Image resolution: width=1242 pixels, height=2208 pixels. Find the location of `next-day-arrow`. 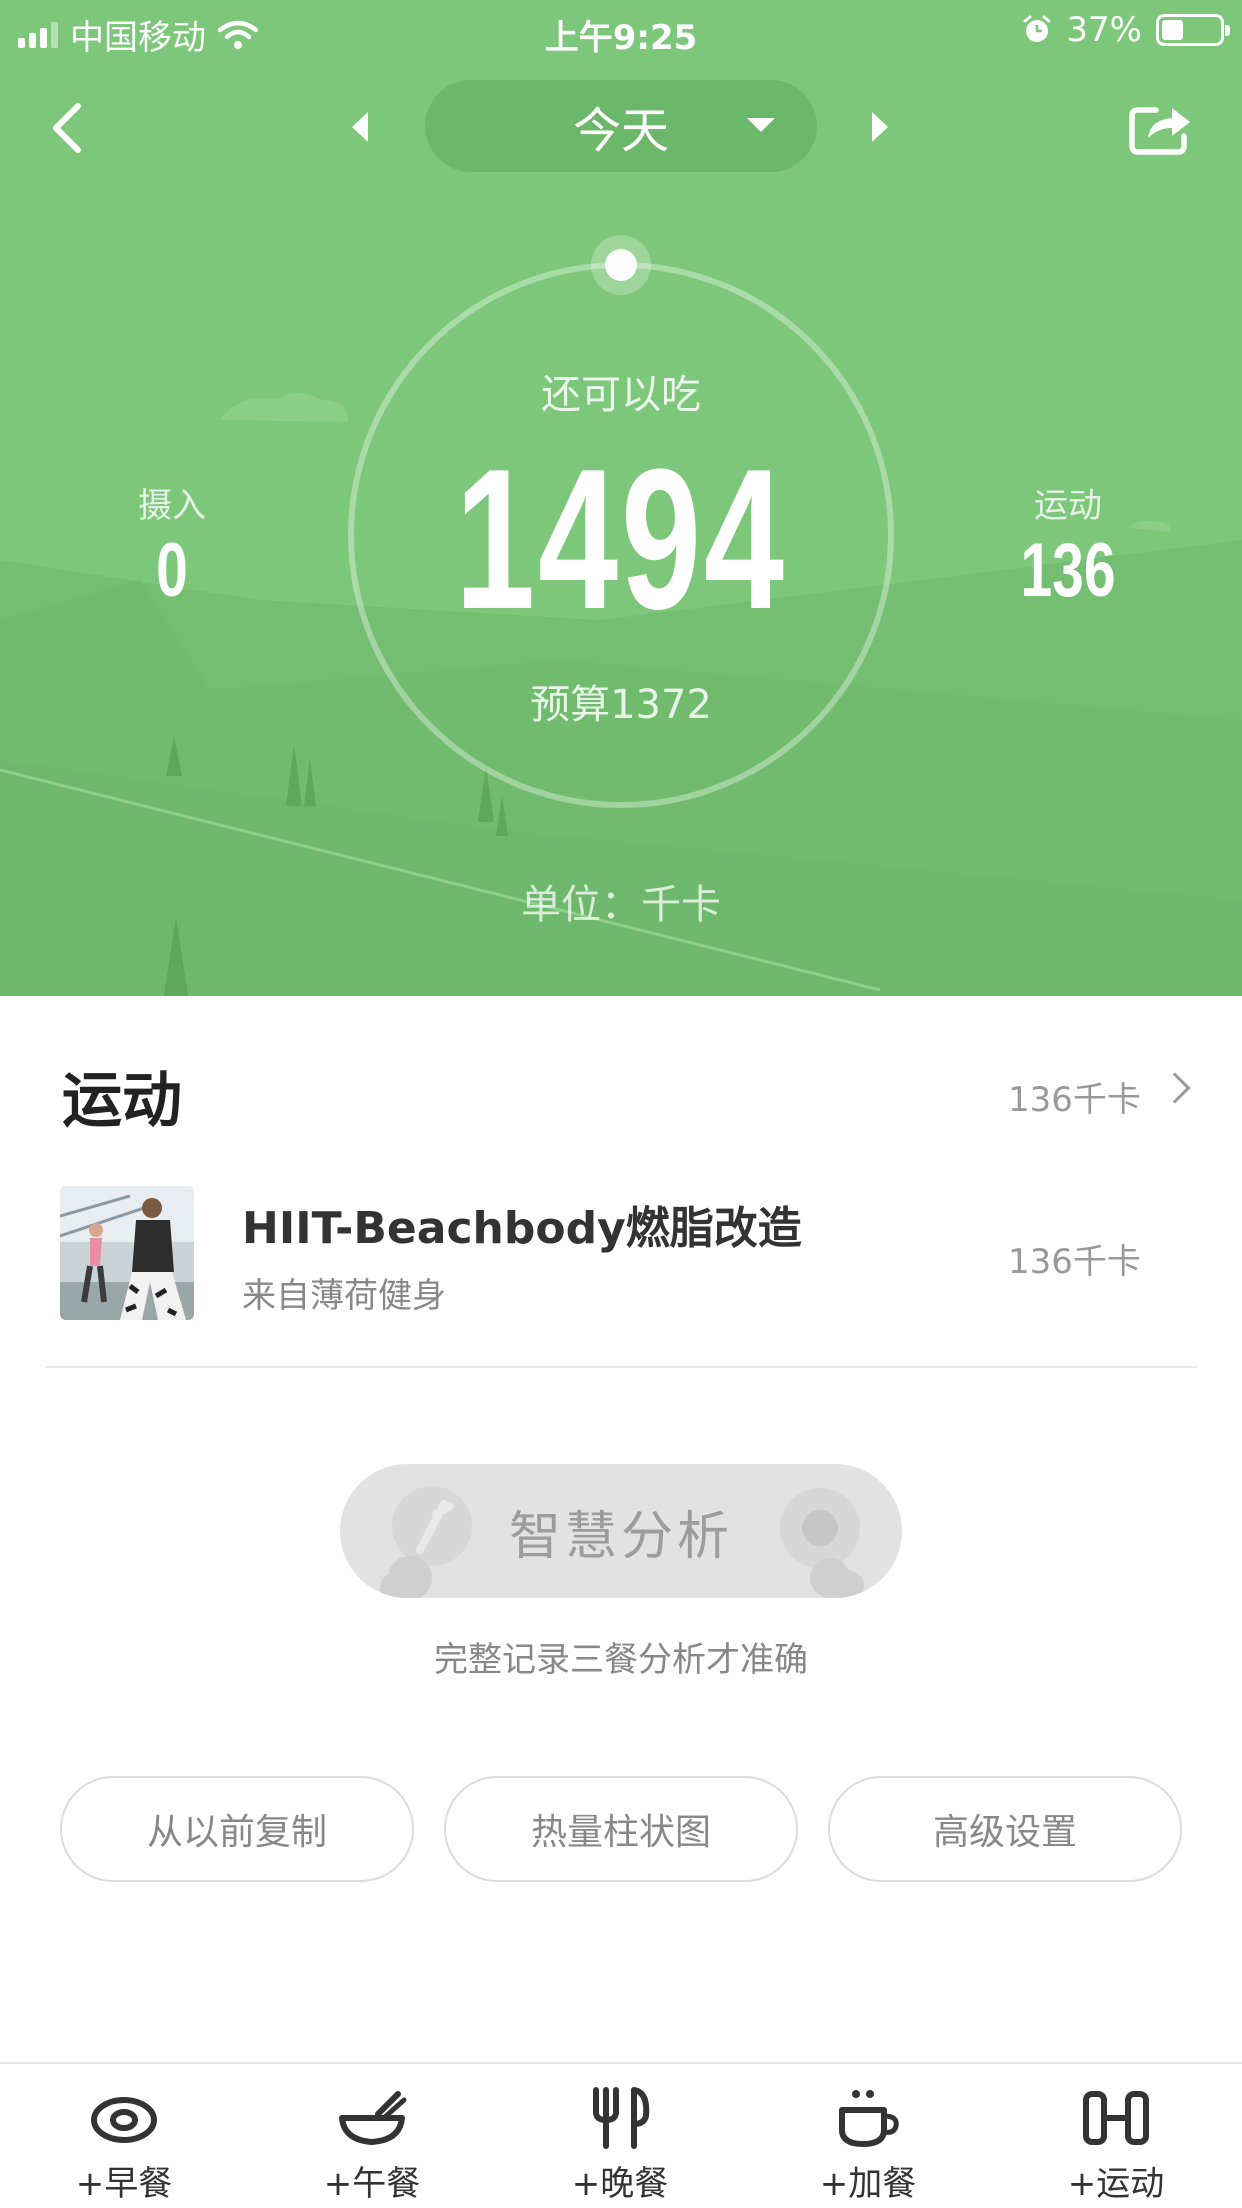

next-day-arrow is located at coordinates (880, 127).